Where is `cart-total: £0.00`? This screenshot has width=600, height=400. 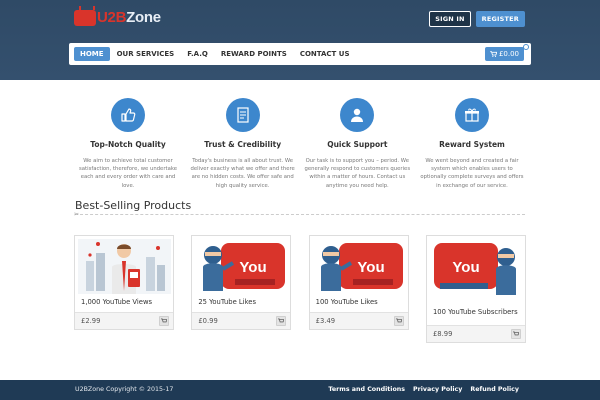 cart-total: £0.00 is located at coordinates (508, 54).